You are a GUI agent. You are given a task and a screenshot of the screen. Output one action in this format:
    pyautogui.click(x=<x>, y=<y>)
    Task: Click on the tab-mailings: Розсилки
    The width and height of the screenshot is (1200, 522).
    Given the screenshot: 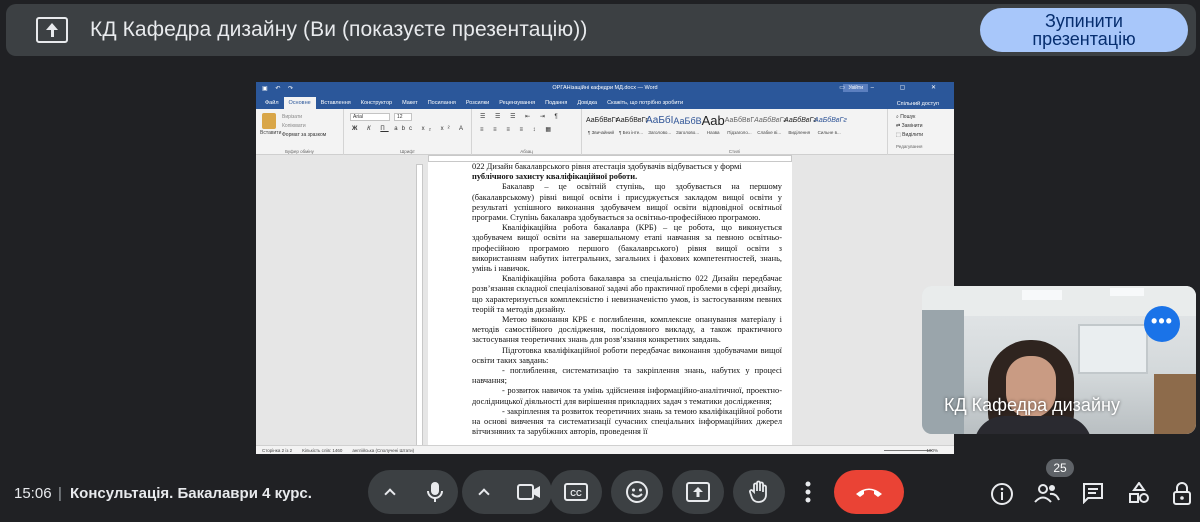 What is the action you would take?
    pyautogui.click(x=477, y=103)
    